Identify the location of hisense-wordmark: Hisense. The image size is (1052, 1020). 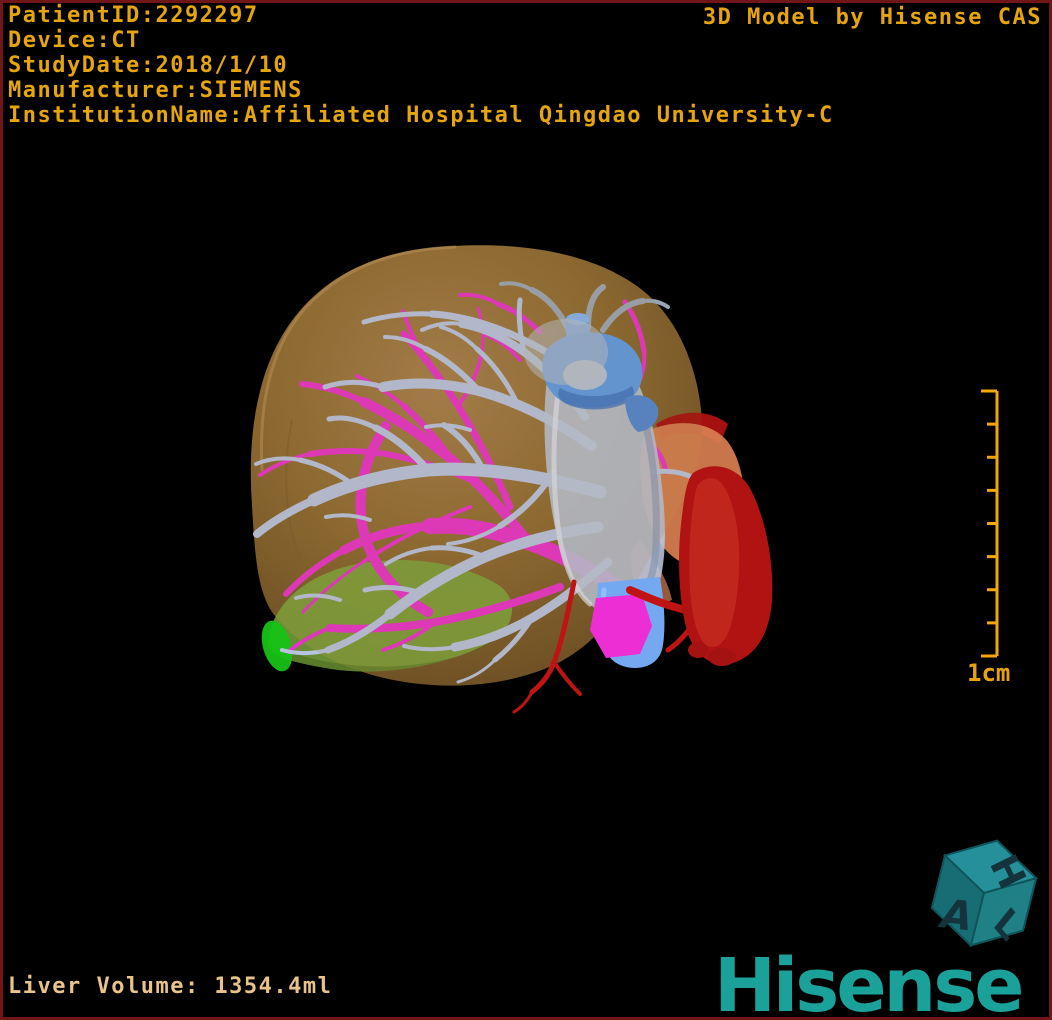
(869, 981).